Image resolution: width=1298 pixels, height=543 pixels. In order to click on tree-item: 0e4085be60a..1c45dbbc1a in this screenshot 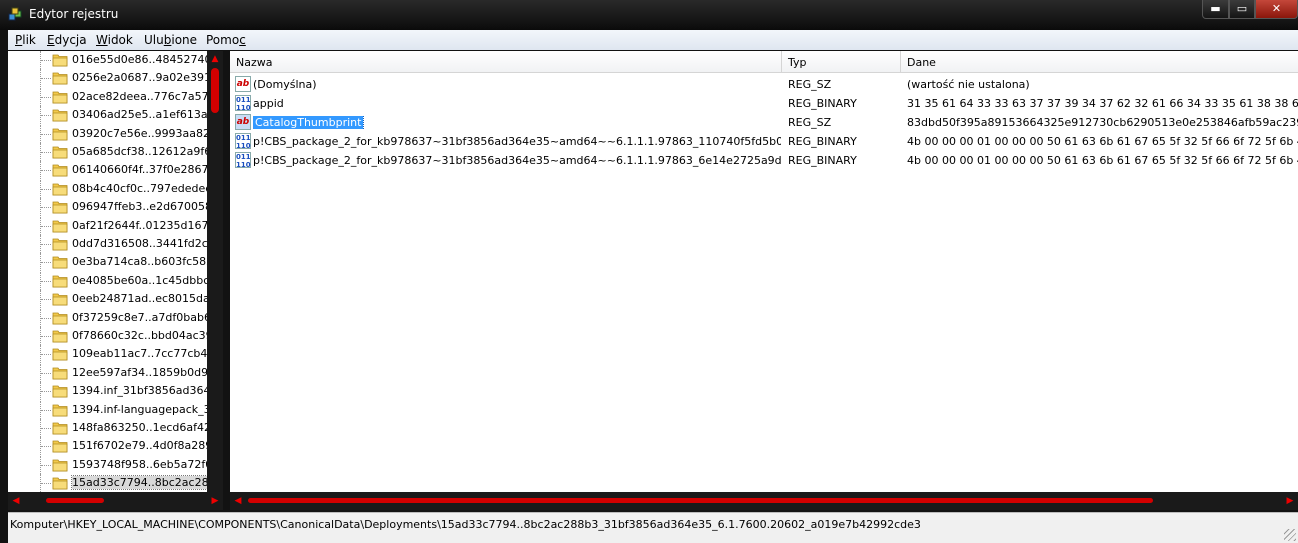, I will do `click(107, 280)`.